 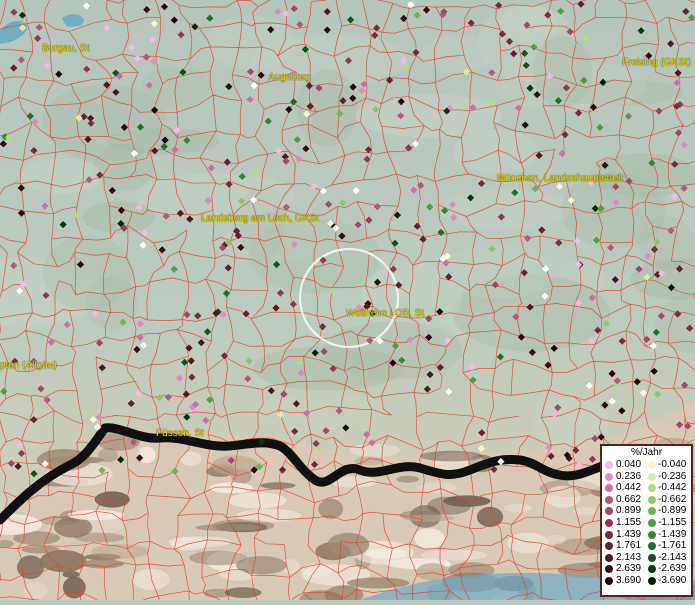 What do you see at coordinates (646, 535) in the screenshot?
I see `legend-row: 1.439 -1.439` at bounding box center [646, 535].